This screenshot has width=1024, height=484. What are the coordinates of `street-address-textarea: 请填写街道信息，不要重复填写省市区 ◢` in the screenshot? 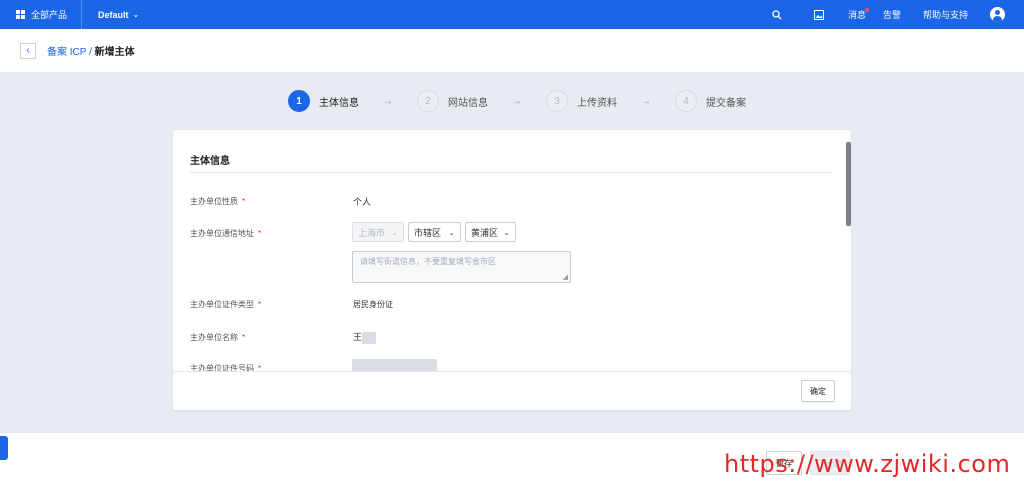 It's located at (461, 267).